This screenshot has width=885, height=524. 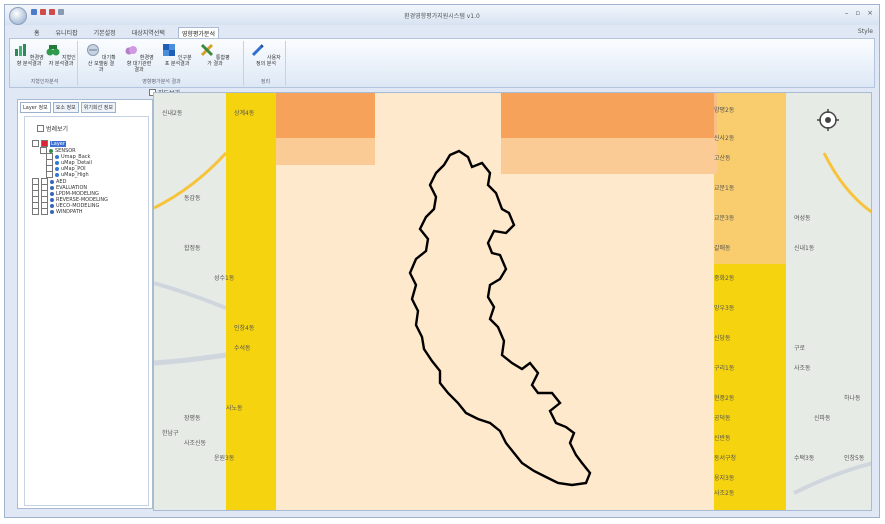 What do you see at coordinates (49, 143) in the screenshot?
I see `tree-root: Layer` at bounding box center [49, 143].